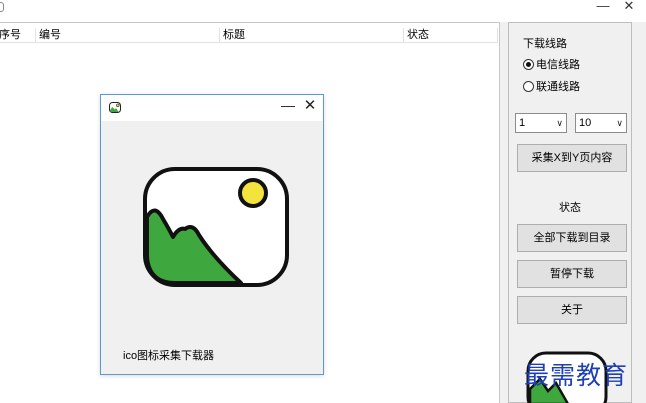  What do you see at coordinates (576, 375) in the screenshot?
I see `watermark: 最需教育` at bounding box center [576, 375].